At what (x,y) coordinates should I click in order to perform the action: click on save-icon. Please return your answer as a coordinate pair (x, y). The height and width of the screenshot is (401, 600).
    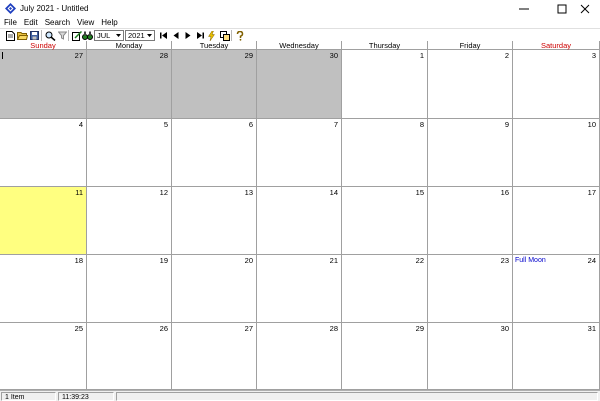
    Looking at the image, I should click on (34, 35).